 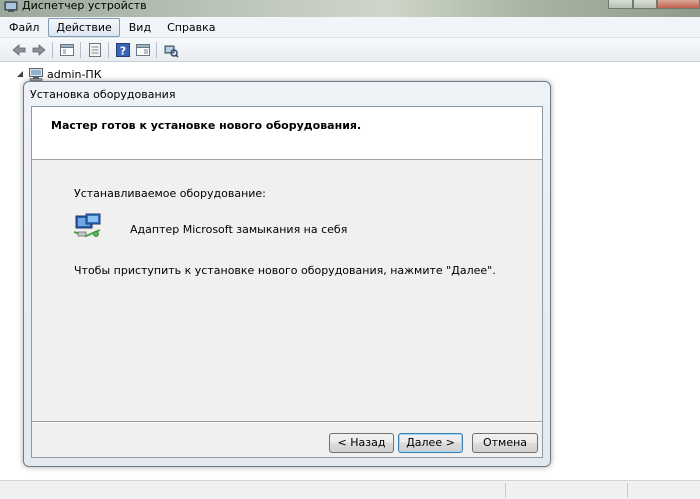 I want to click on cancel-button: Отмена, so click(x=505, y=443).